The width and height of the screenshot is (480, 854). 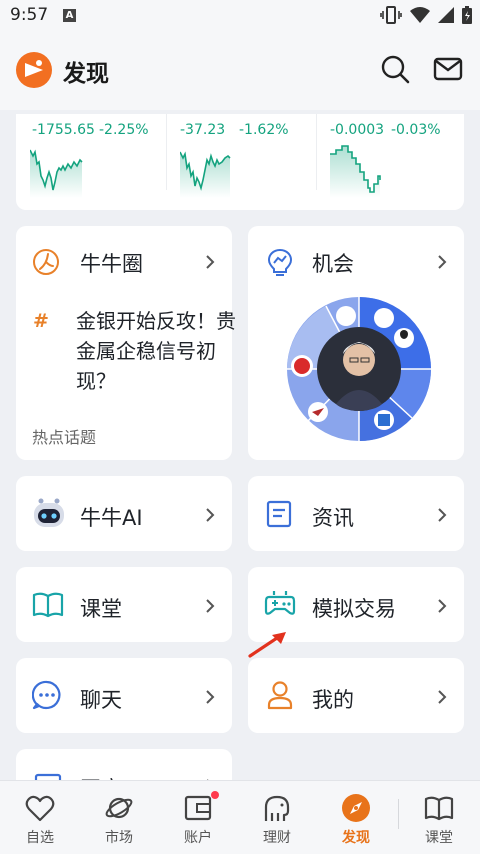 I want to click on pointer-arrow-icon, so click(x=267, y=645).